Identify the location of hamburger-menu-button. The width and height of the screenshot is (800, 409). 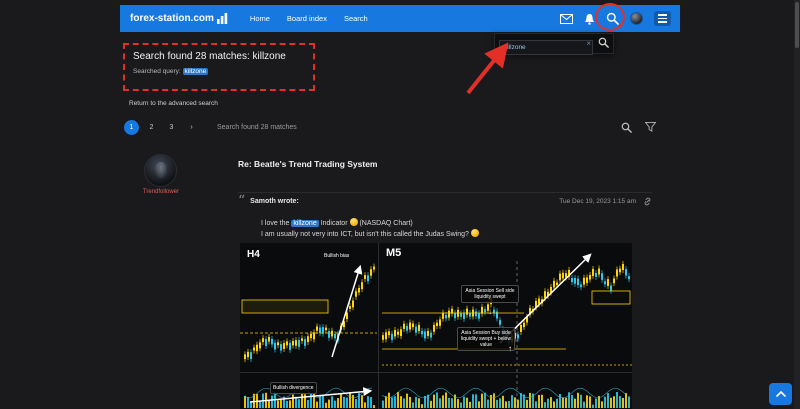
(662, 18).